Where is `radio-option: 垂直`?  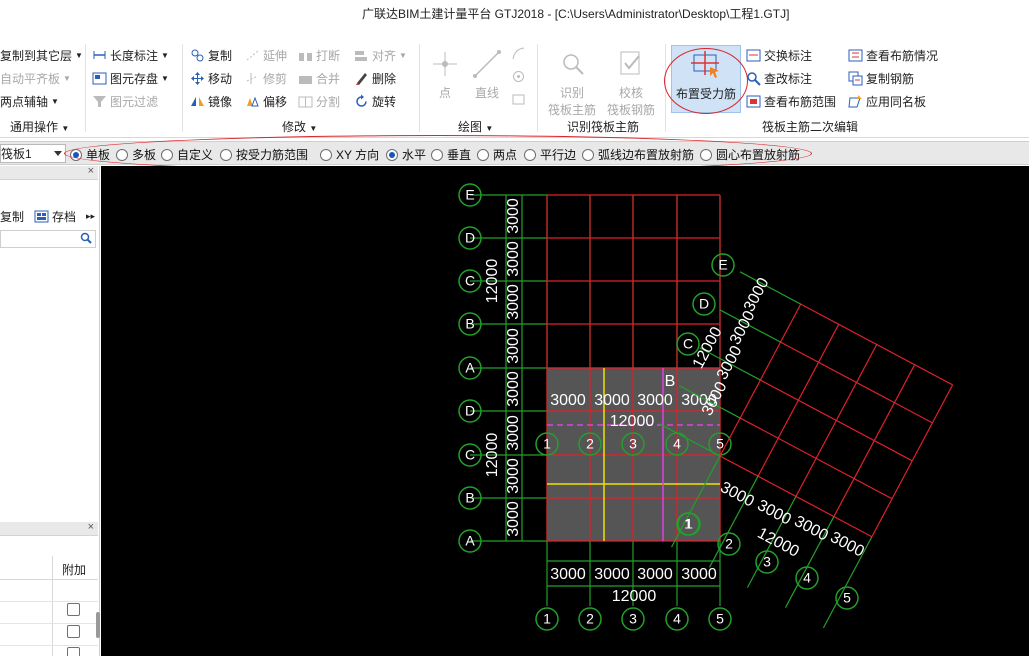
radio-option: 垂直 is located at coordinates (451, 154).